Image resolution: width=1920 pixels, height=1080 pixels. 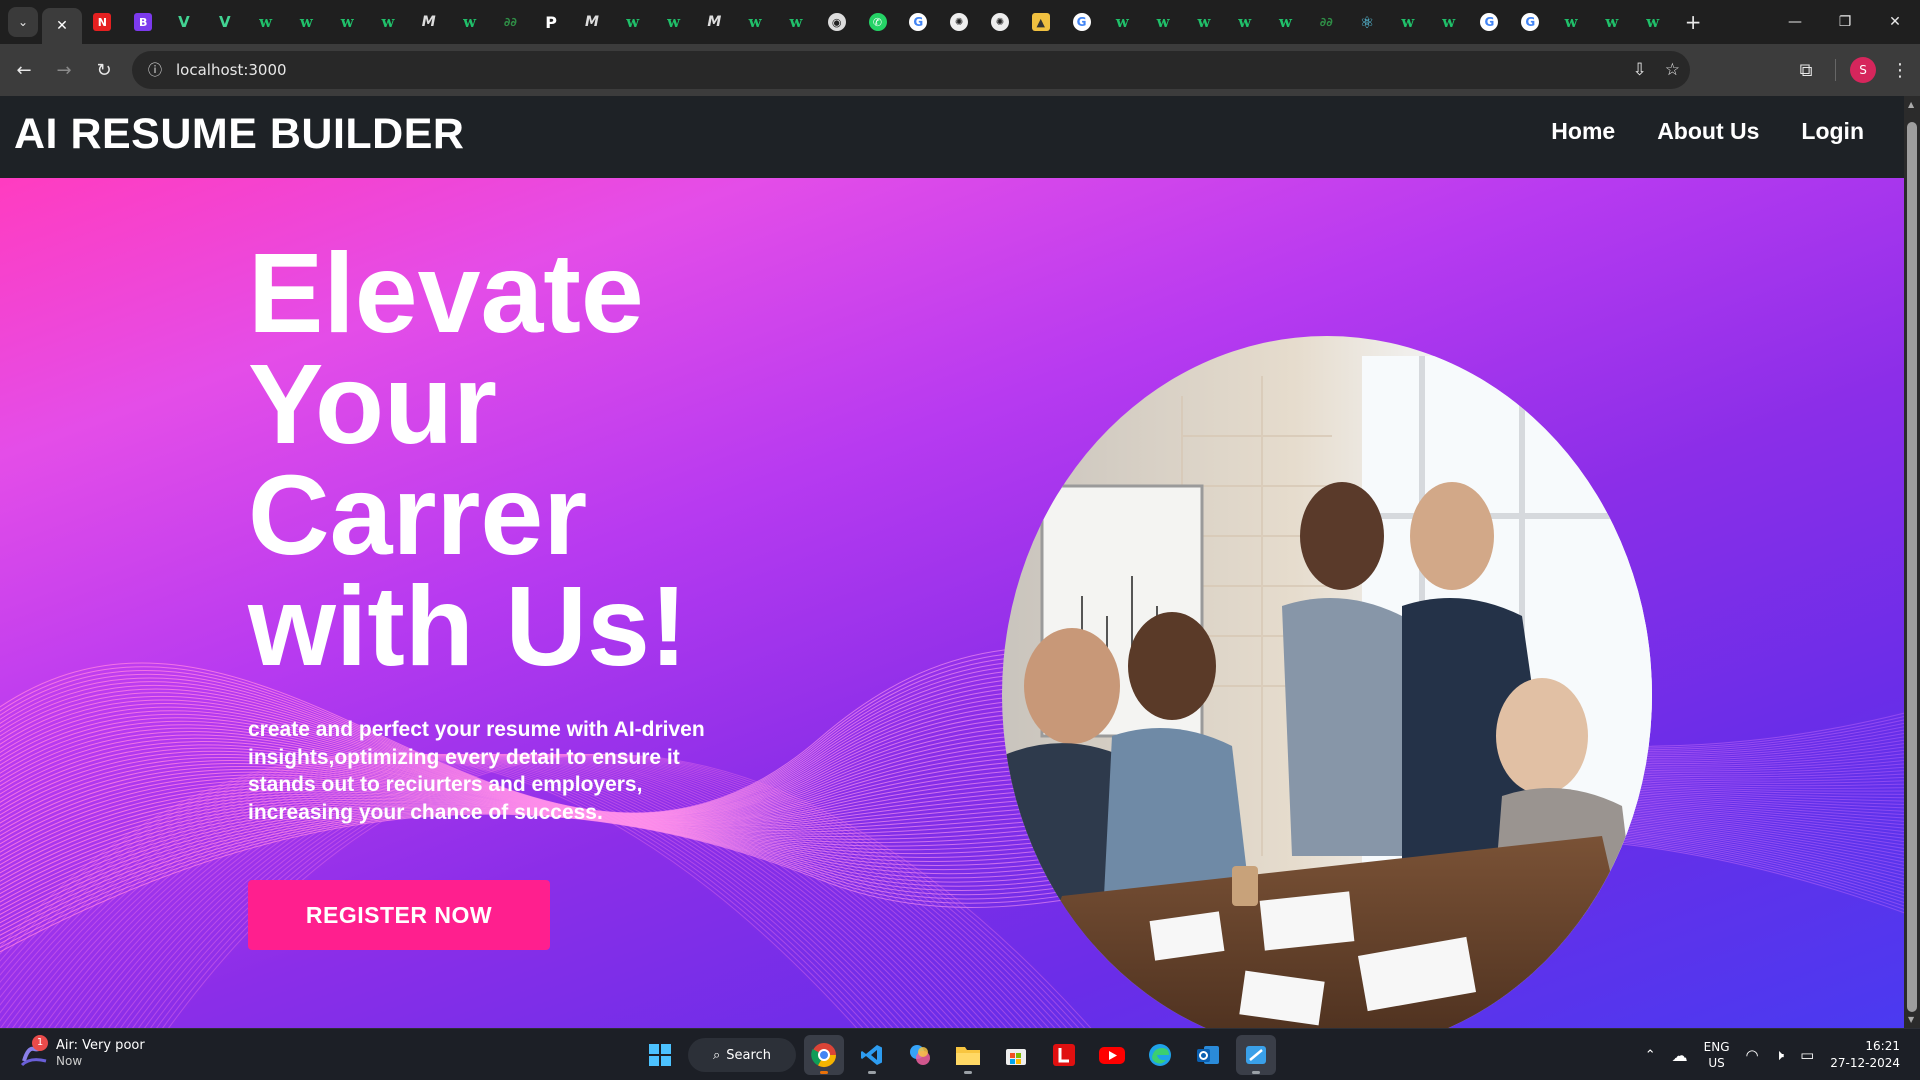 What do you see at coordinates (836, 22) in the screenshot?
I see `browser-tab: ◉` at bounding box center [836, 22].